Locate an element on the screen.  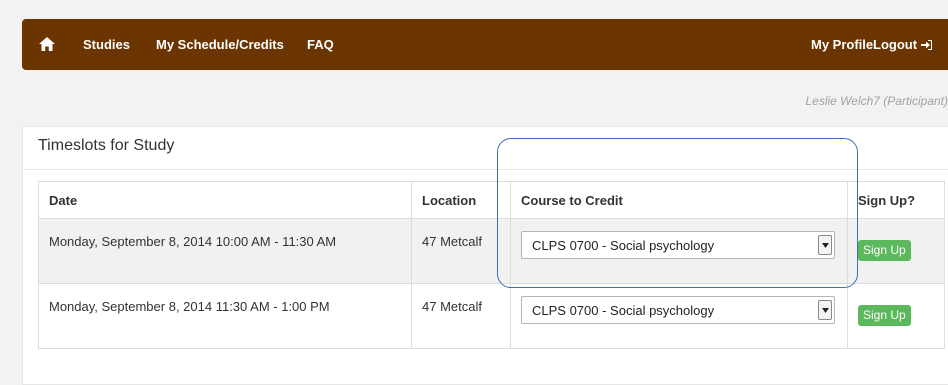
nav-schedule-credits: My Schedule/Credits is located at coordinates (220, 44).